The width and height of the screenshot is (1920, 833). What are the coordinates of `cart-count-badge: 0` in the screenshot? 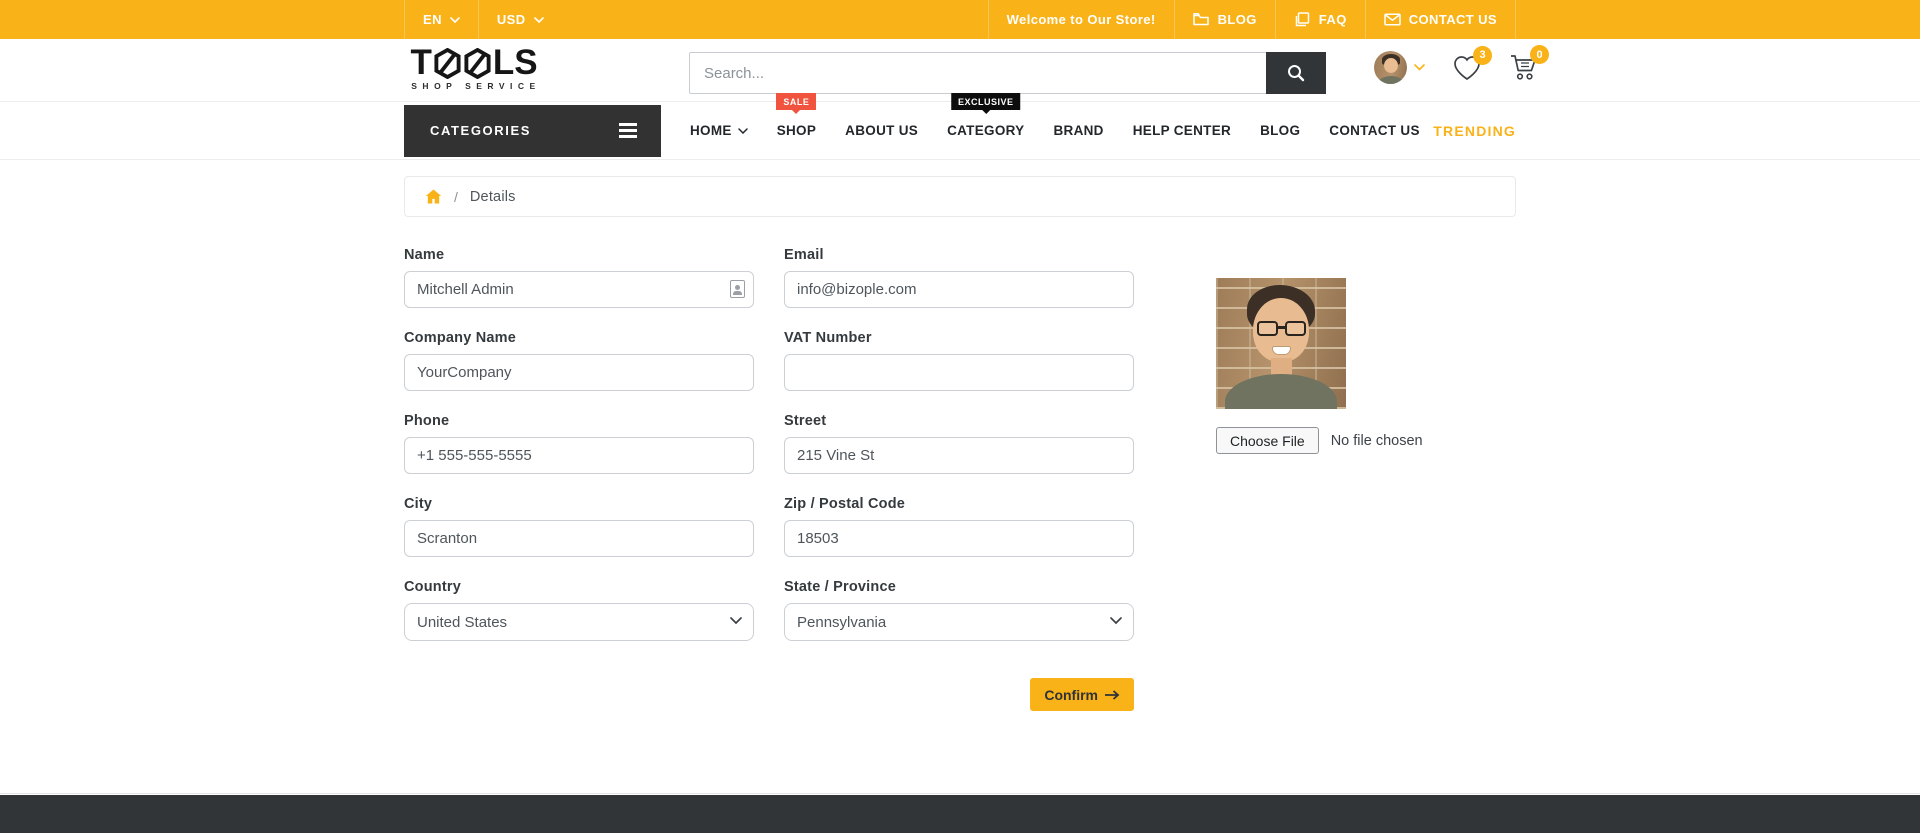 It's located at (1539, 54).